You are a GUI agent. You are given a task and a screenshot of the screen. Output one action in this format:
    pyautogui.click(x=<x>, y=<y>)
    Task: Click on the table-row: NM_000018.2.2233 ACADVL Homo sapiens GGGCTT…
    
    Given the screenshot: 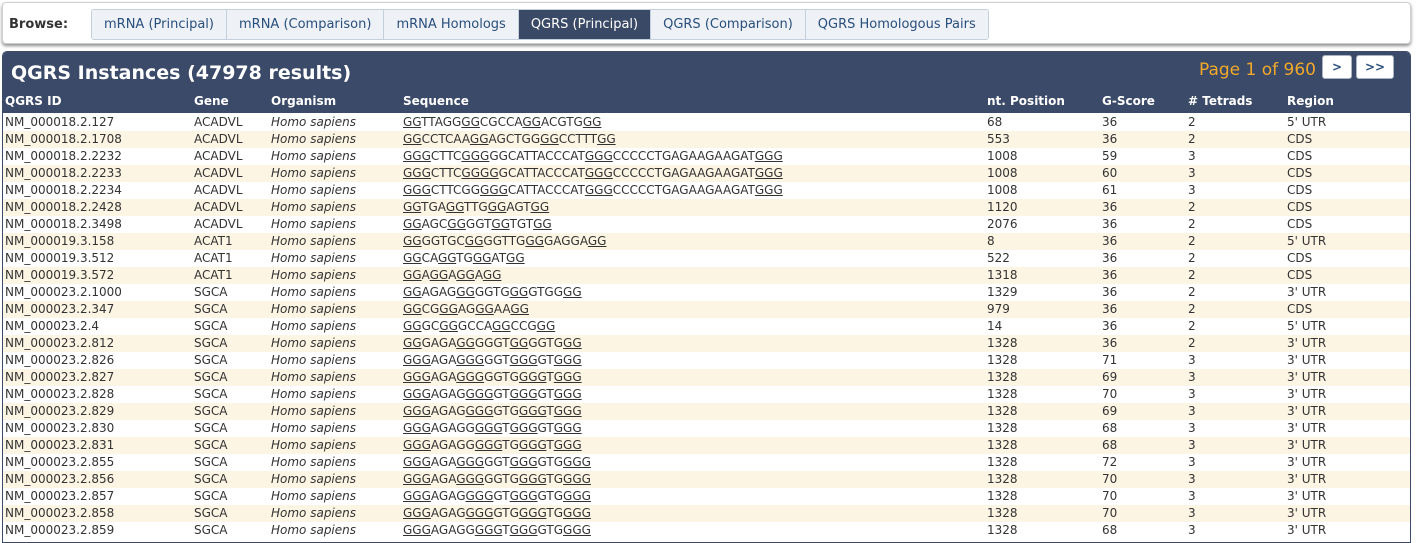 What is the action you would take?
    pyautogui.click(x=706, y=173)
    